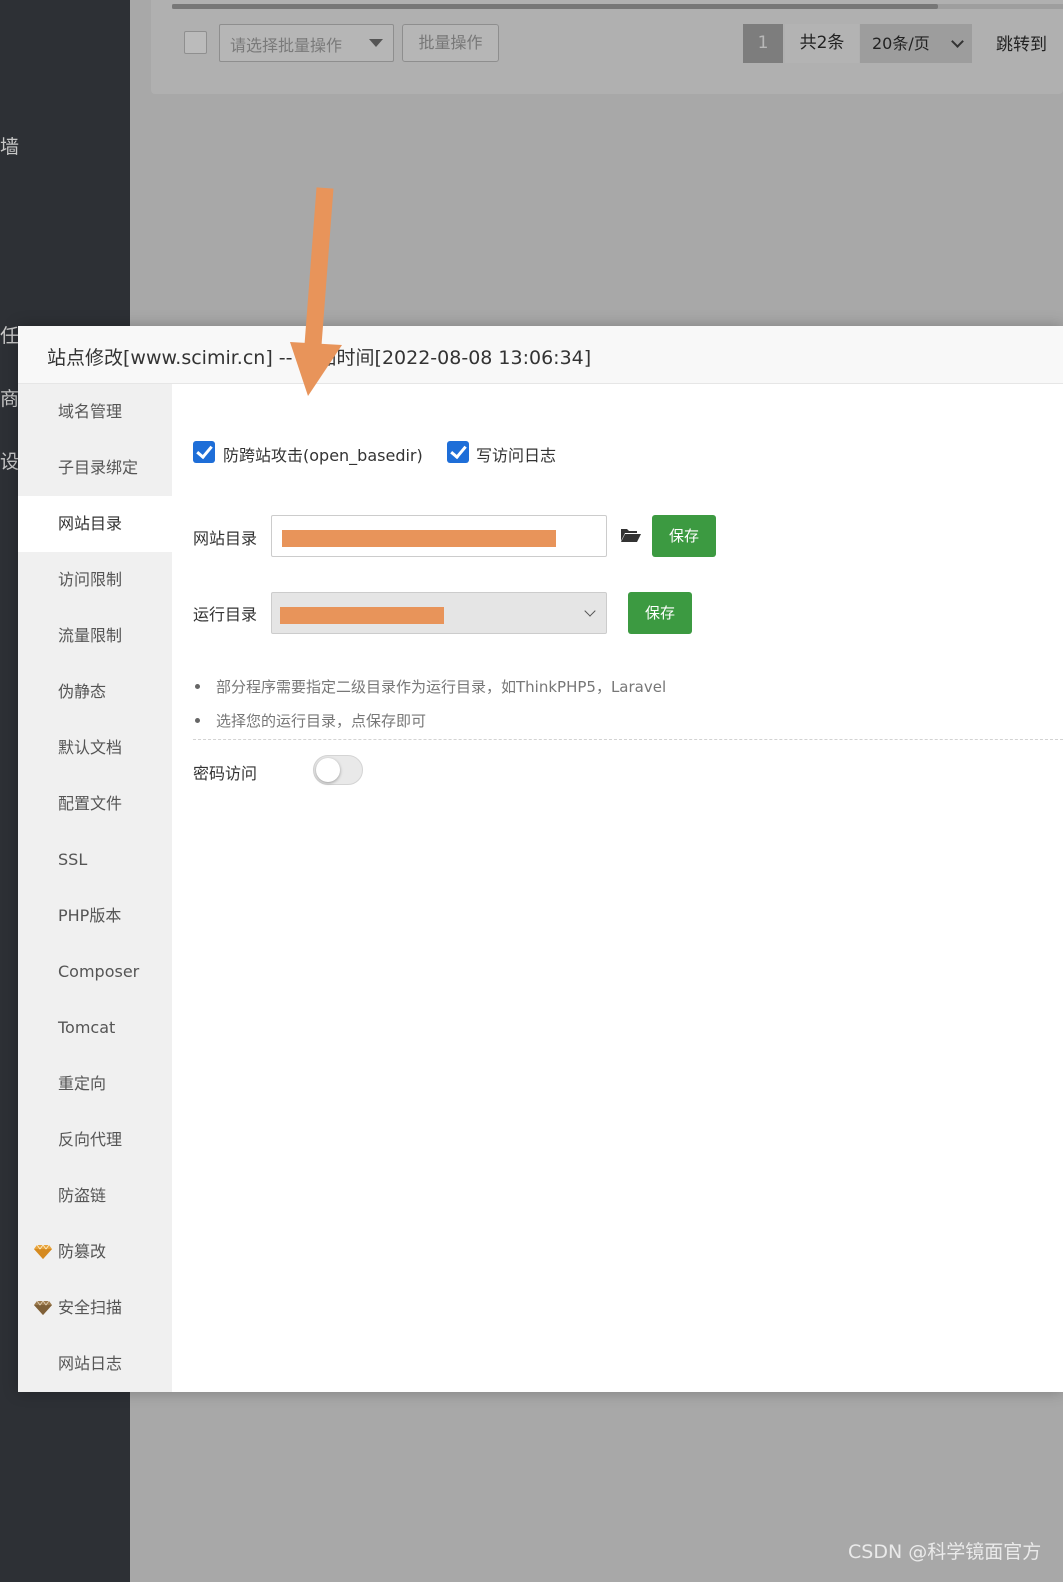  Describe the element at coordinates (90, 915) in the screenshot. I see `tab-label: PHP版本` at that location.